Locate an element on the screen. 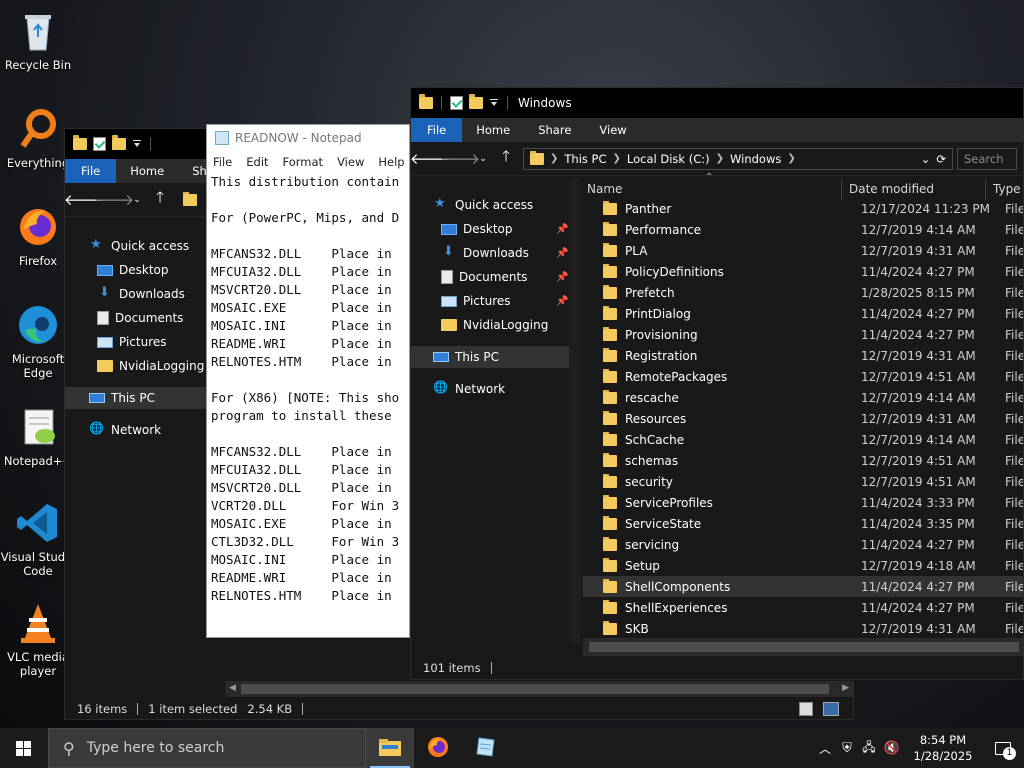 The image size is (1024, 768). breadcrumb-windows: Windows is located at coordinates (755, 159).